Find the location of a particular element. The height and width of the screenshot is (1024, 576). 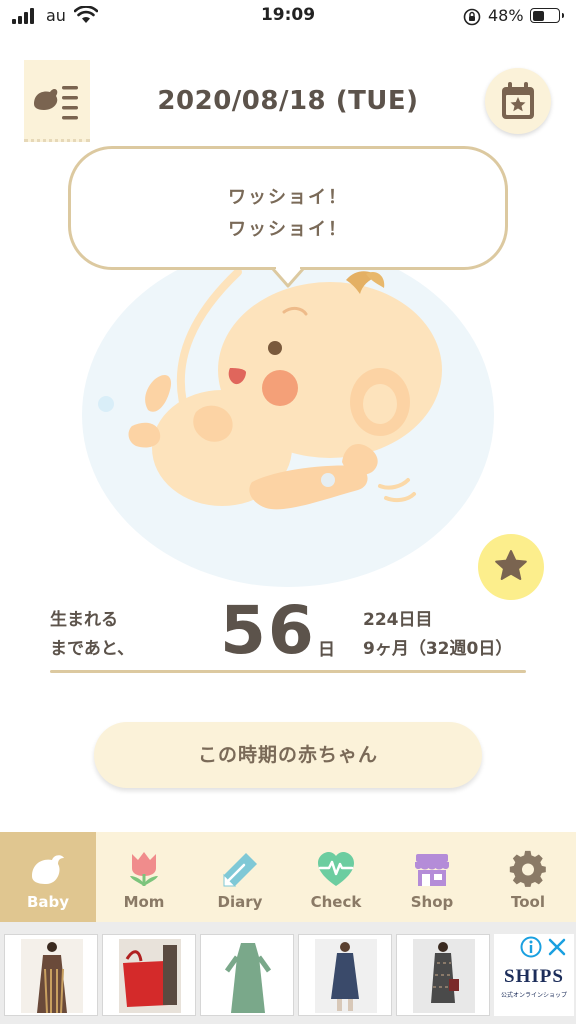

favorite-button is located at coordinates (511, 567).